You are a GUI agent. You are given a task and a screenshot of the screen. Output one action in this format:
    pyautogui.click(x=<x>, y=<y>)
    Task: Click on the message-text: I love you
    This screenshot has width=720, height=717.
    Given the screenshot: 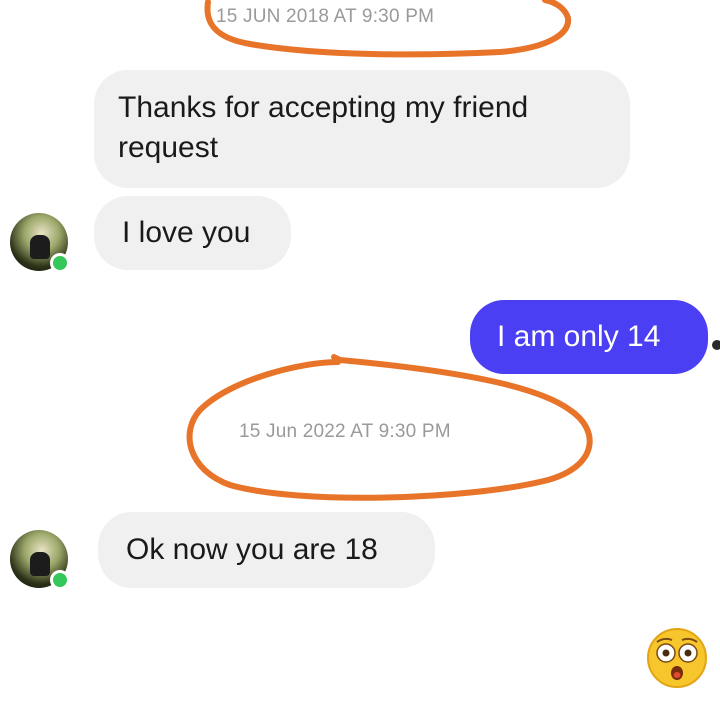 What is the action you would take?
    pyautogui.click(x=186, y=232)
    